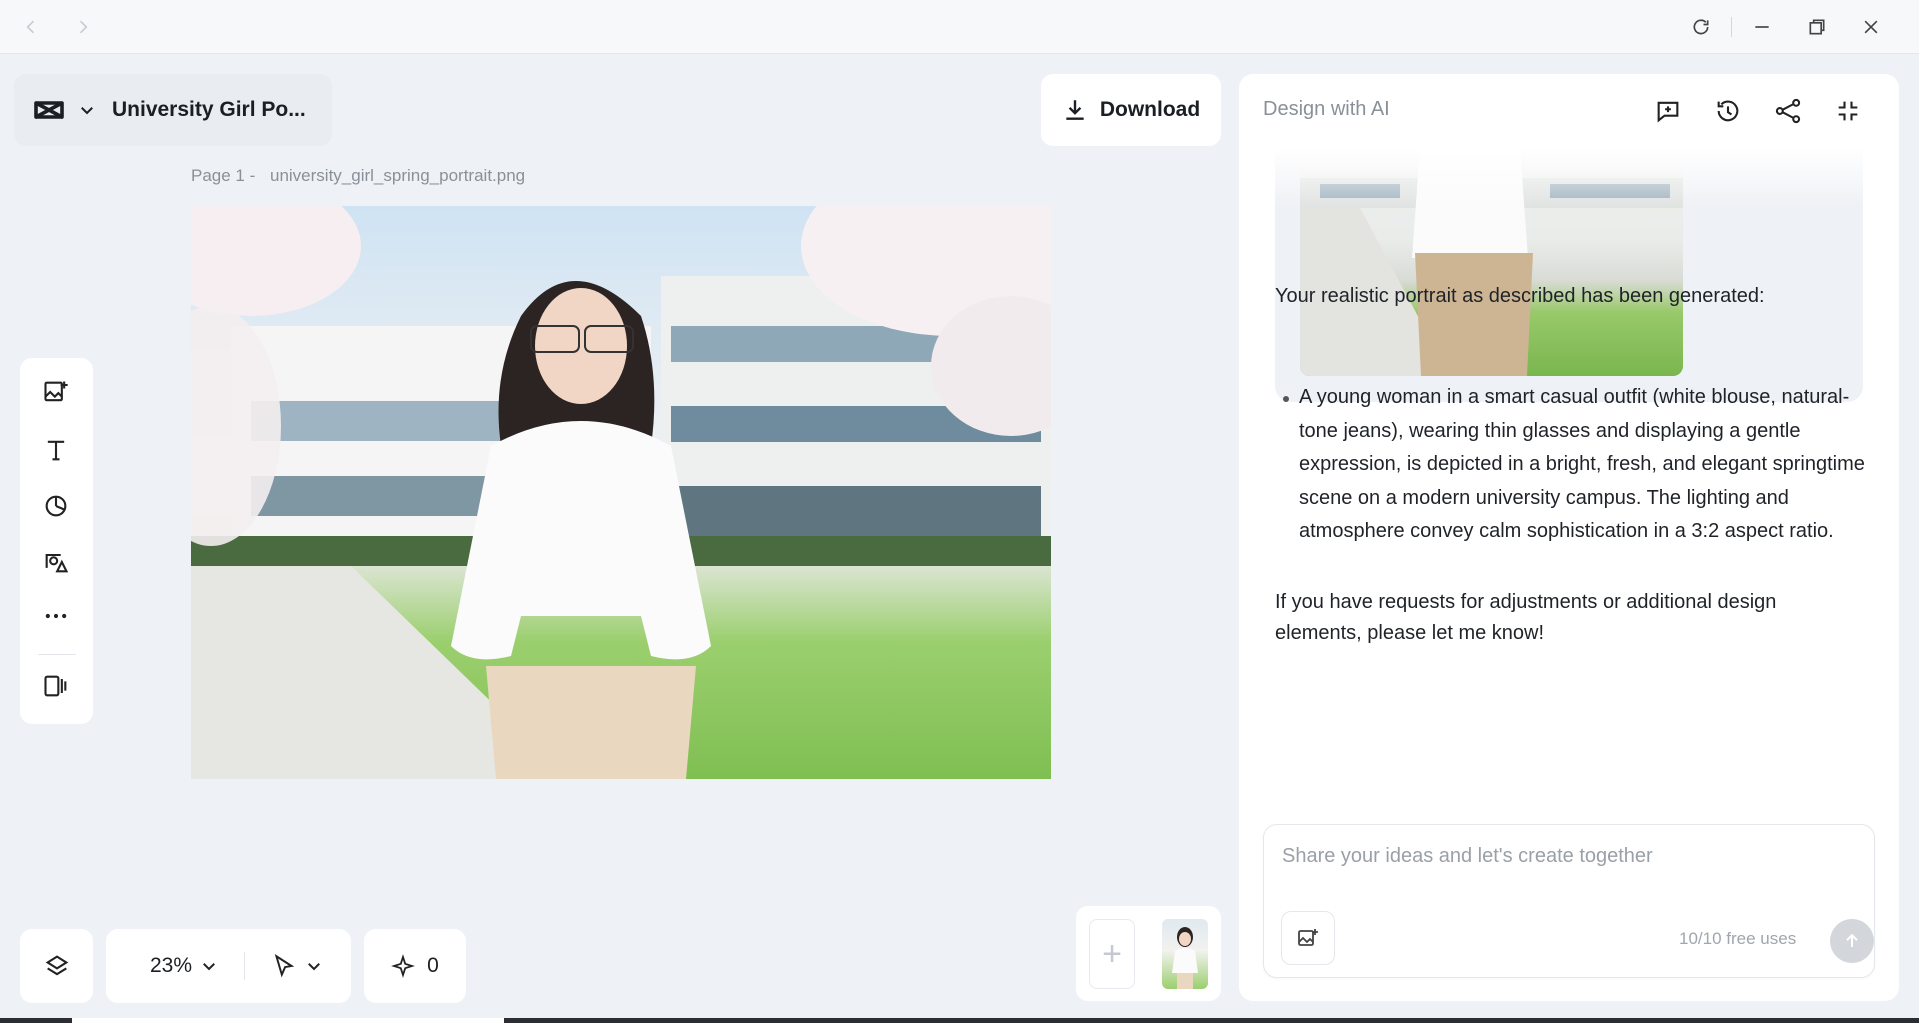 The height and width of the screenshot is (1023, 1919). What do you see at coordinates (1817, 27) in the screenshot?
I see `restore-icon` at bounding box center [1817, 27].